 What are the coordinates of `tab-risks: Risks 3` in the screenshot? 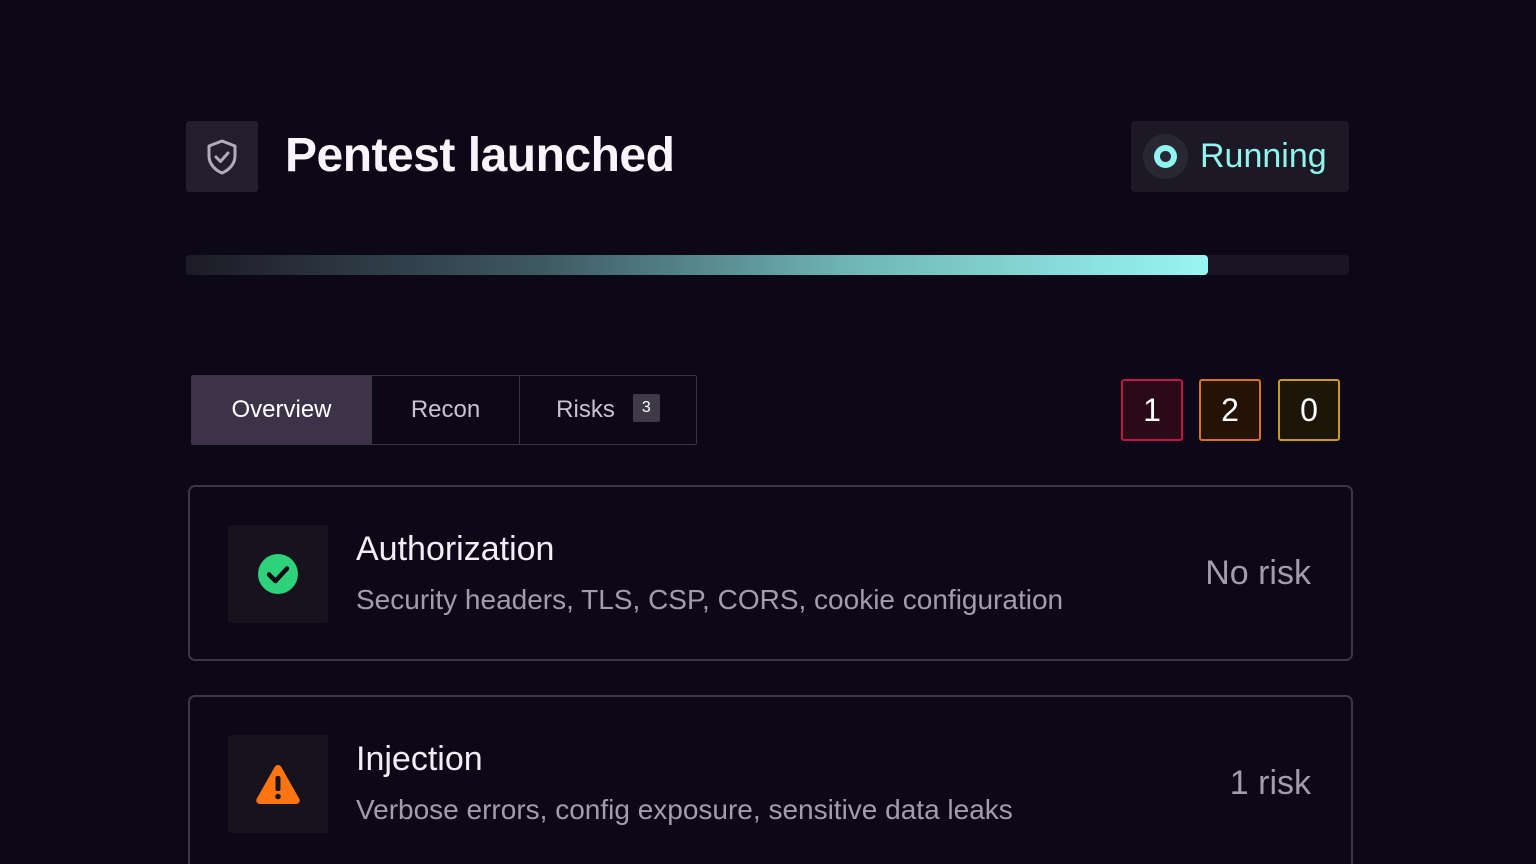 It's located at (608, 410).